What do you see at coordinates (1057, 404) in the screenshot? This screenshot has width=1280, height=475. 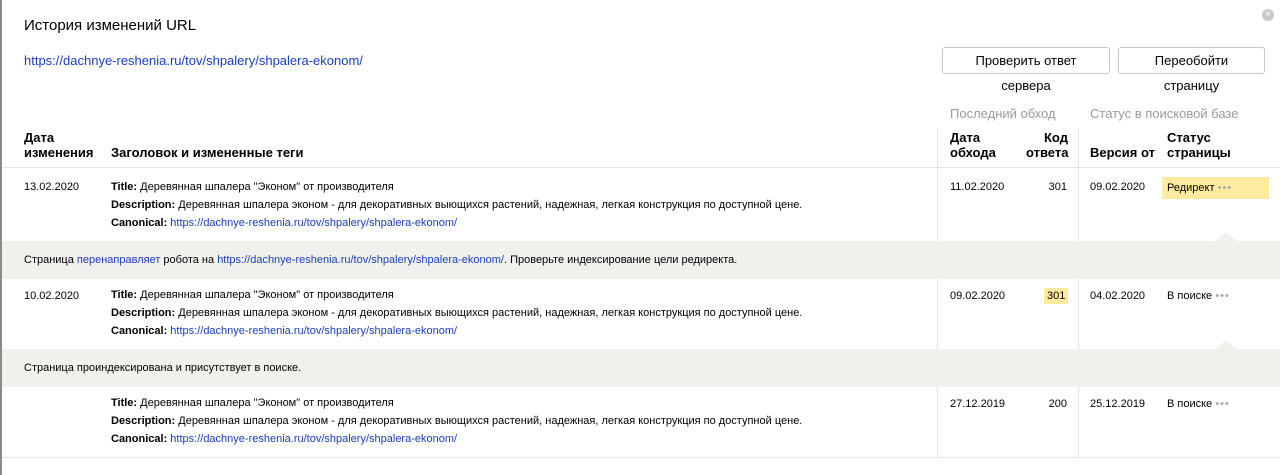 I see `row-response-code: 200` at bounding box center [1057, 404].